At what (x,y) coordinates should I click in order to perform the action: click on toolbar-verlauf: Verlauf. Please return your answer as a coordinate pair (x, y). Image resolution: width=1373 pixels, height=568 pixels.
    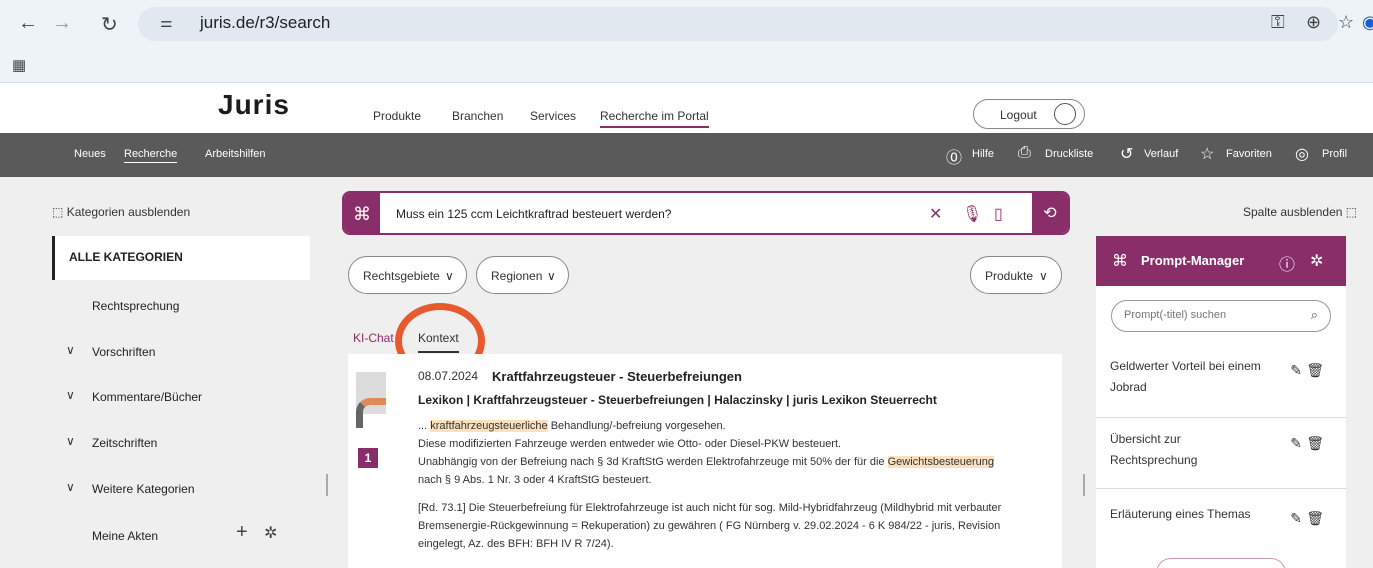
    Looking at the image, I should click on (1161, 154).